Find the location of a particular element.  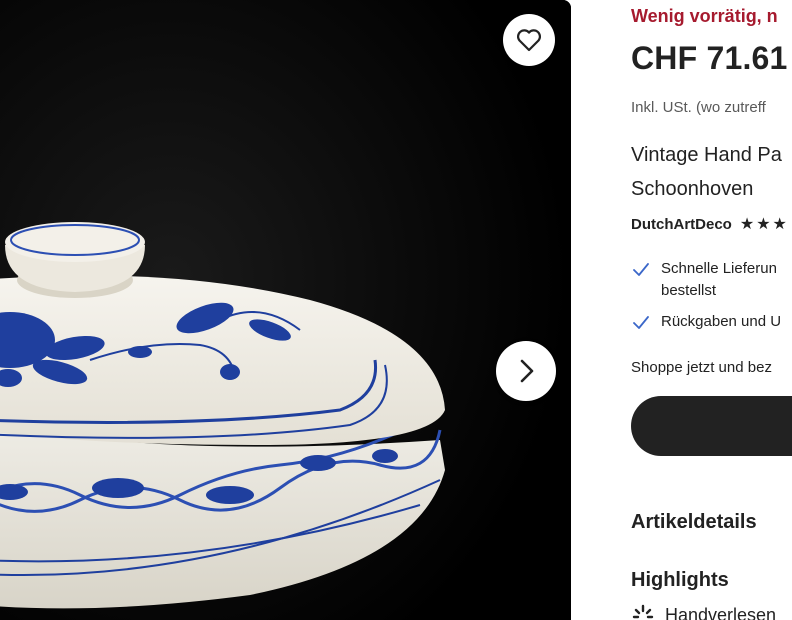

sparkle-icon is located at coordinates (643, 611).